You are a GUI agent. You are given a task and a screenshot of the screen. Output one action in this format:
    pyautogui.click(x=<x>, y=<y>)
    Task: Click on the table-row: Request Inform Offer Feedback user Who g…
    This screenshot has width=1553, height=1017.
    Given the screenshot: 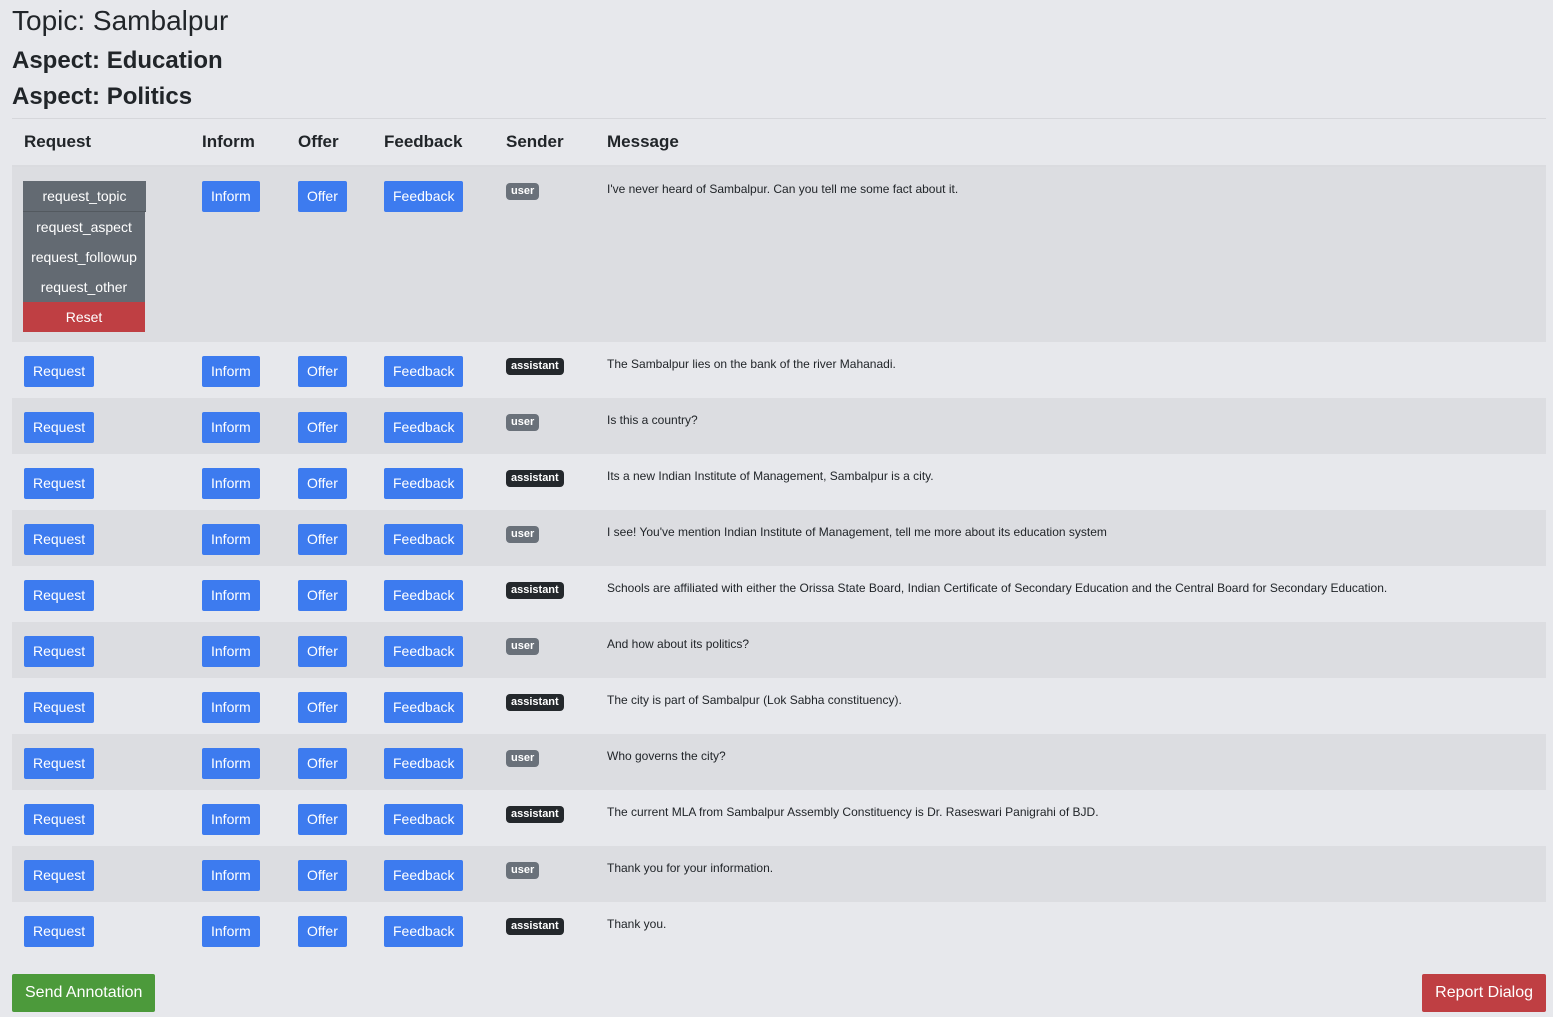 What is the action you would take?
    pyautogui.click(x=779, y=762)
    